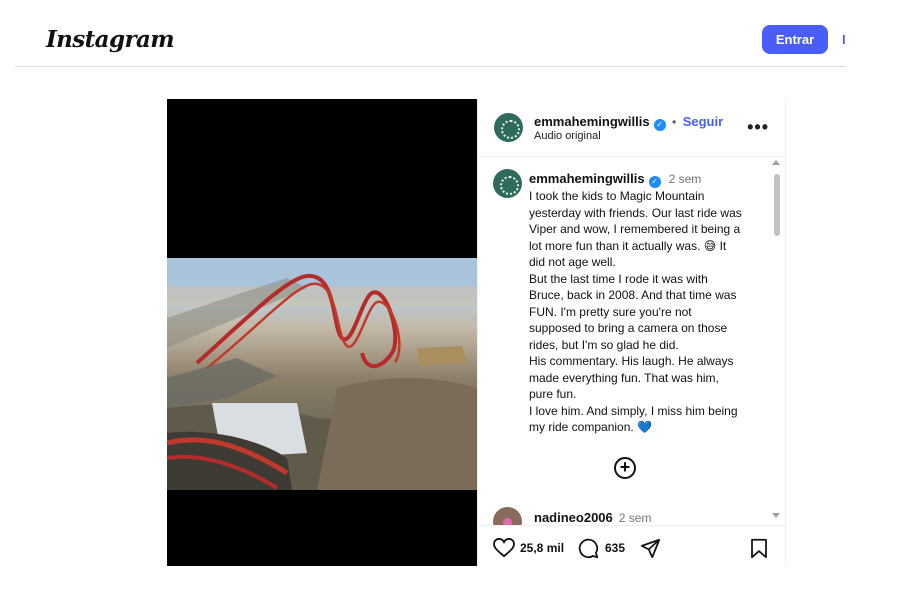  I want to click on share-icon, so click(650, 548).